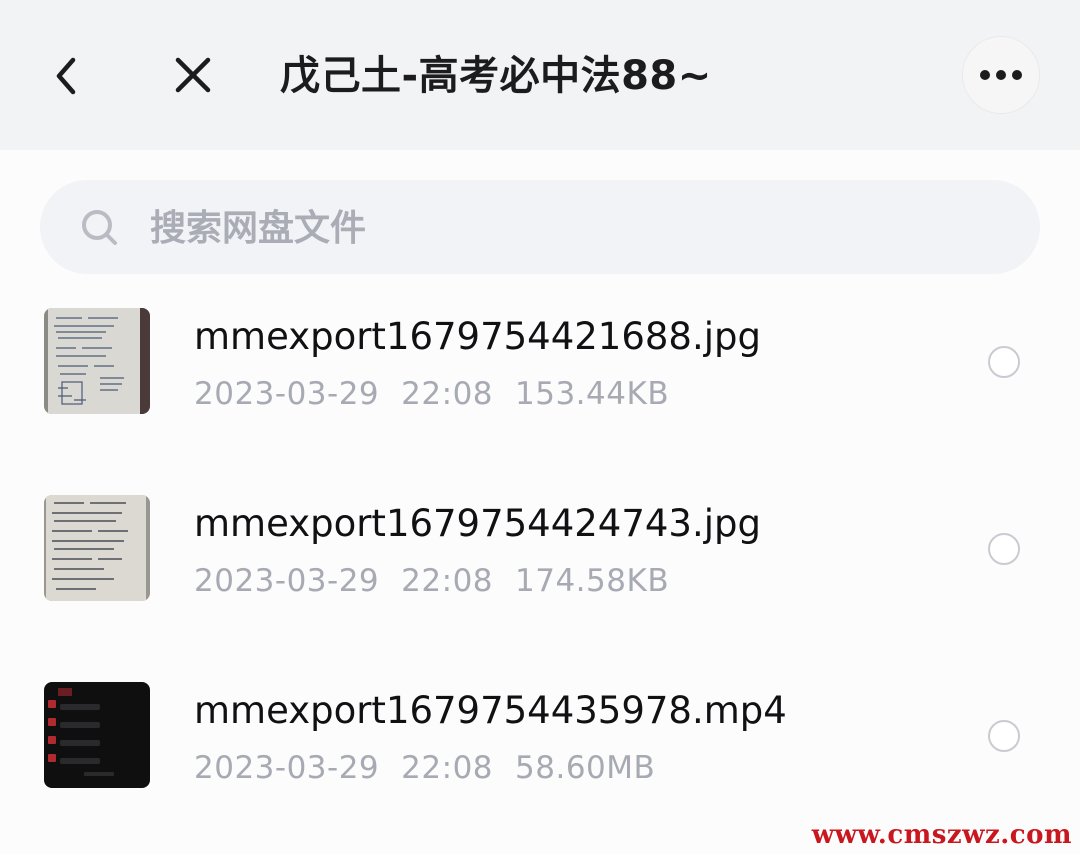 This screenshot has height=854, width=1080. Describe the element at coordinates (580, 228) in the screenshot. I see `search-input` at that location.